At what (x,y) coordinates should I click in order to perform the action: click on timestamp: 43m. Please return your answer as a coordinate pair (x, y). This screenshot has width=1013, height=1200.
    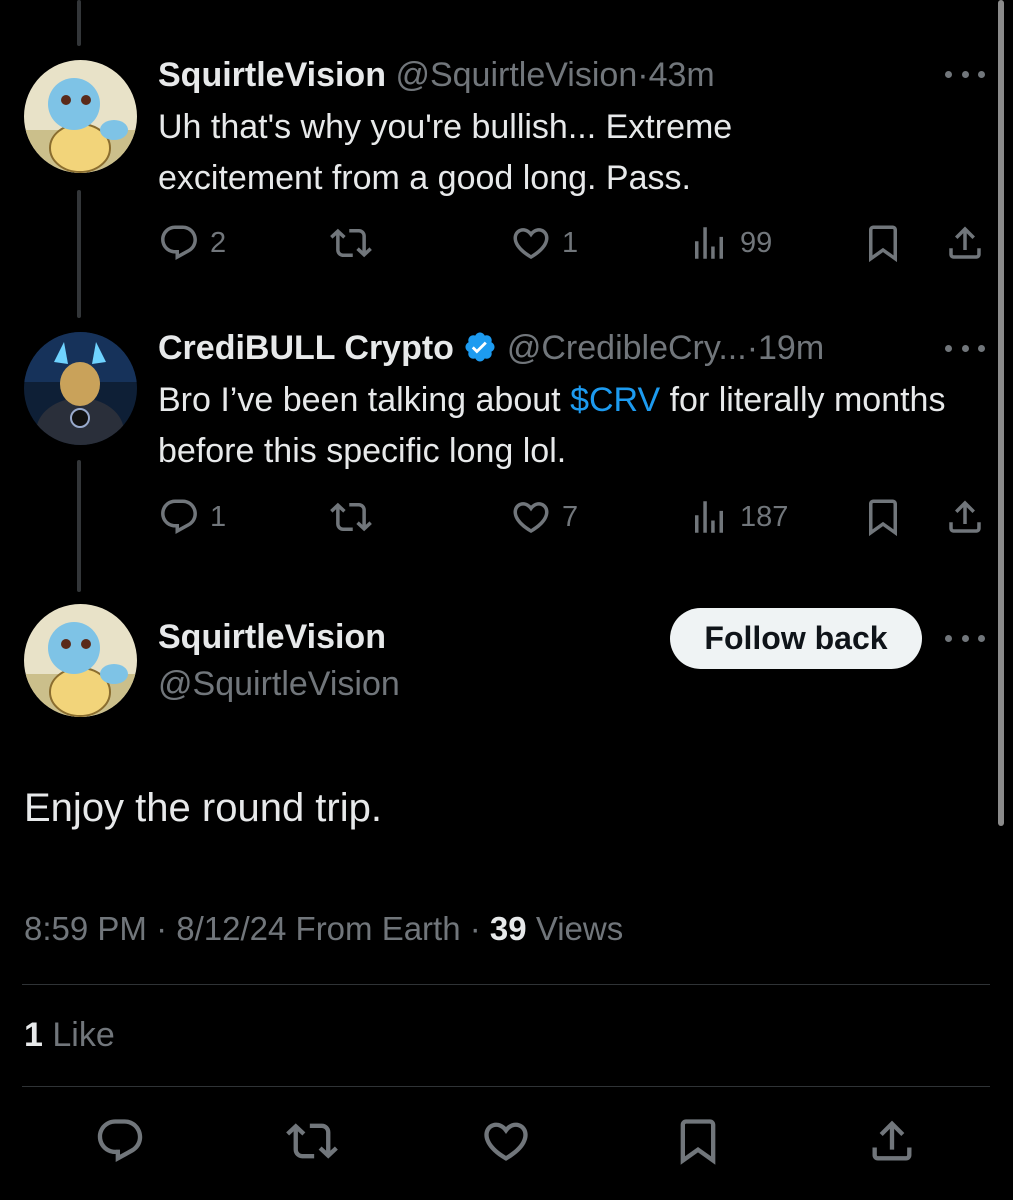
    Looking at the image, I should click on (682, 75).